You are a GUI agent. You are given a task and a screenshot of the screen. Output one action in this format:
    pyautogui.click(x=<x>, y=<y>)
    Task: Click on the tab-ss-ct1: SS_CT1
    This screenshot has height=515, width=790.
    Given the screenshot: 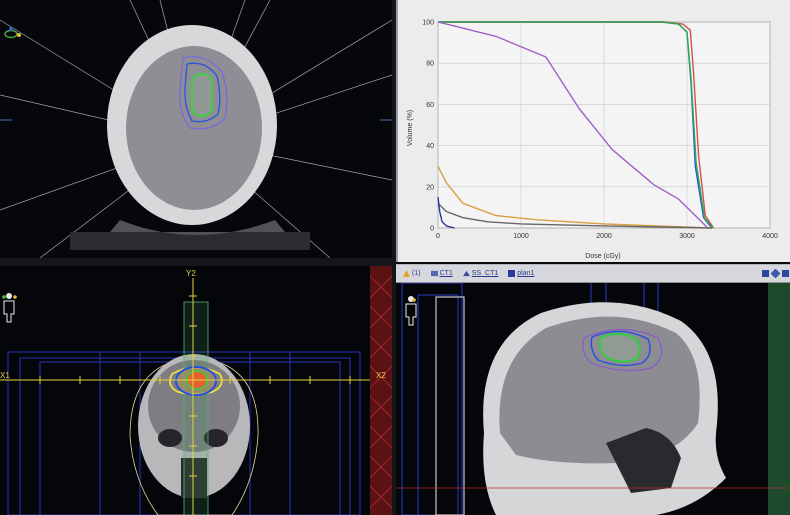 What is the action you would take?
    pyautogui.click(x=480, y=273)
    